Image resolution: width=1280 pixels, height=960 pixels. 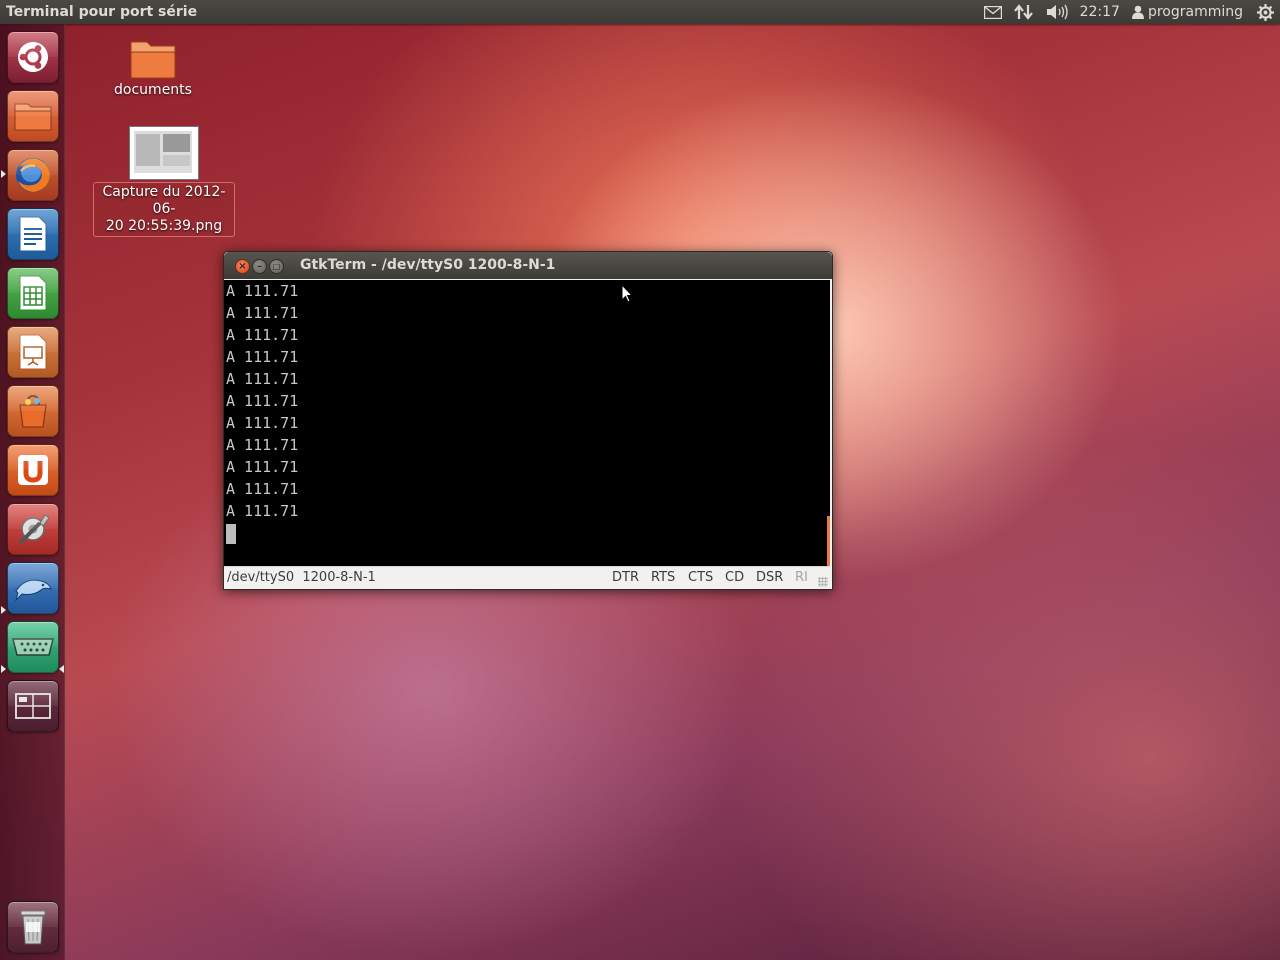 What do you see at coordinates (428, 265) in the screenshot?
I see `window-title: GtkTerm - /dev/ttyS0 1200-8-N-1` at bounding box center [428, 265].